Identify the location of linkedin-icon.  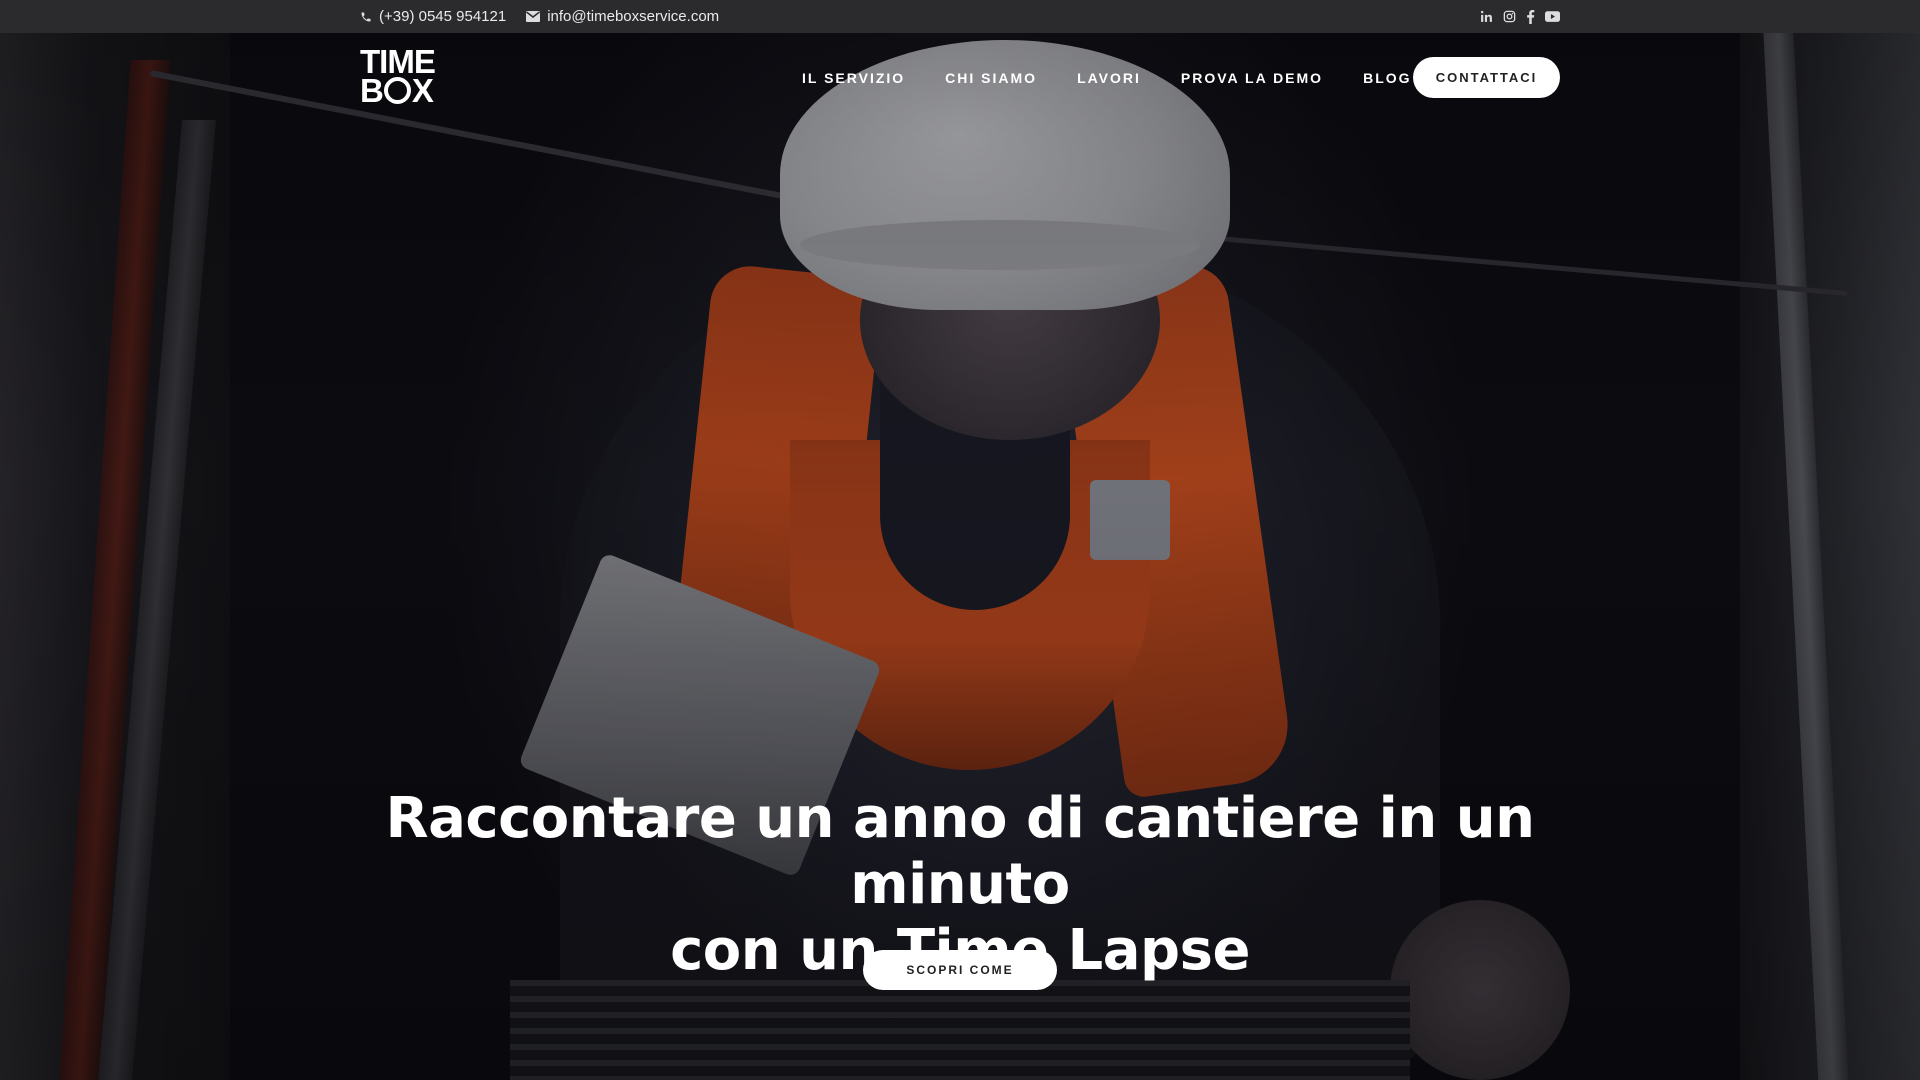
(1486, 16).